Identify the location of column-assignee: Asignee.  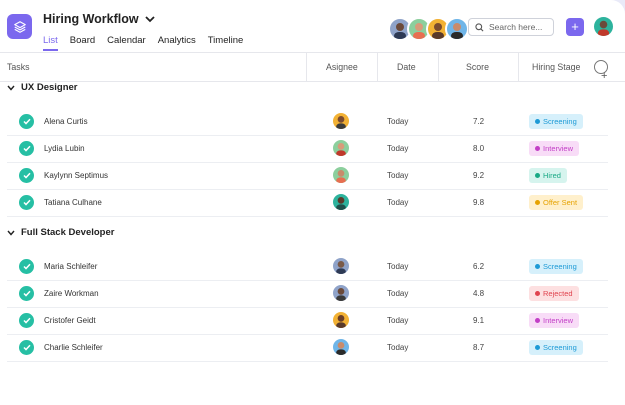
(342, 67).